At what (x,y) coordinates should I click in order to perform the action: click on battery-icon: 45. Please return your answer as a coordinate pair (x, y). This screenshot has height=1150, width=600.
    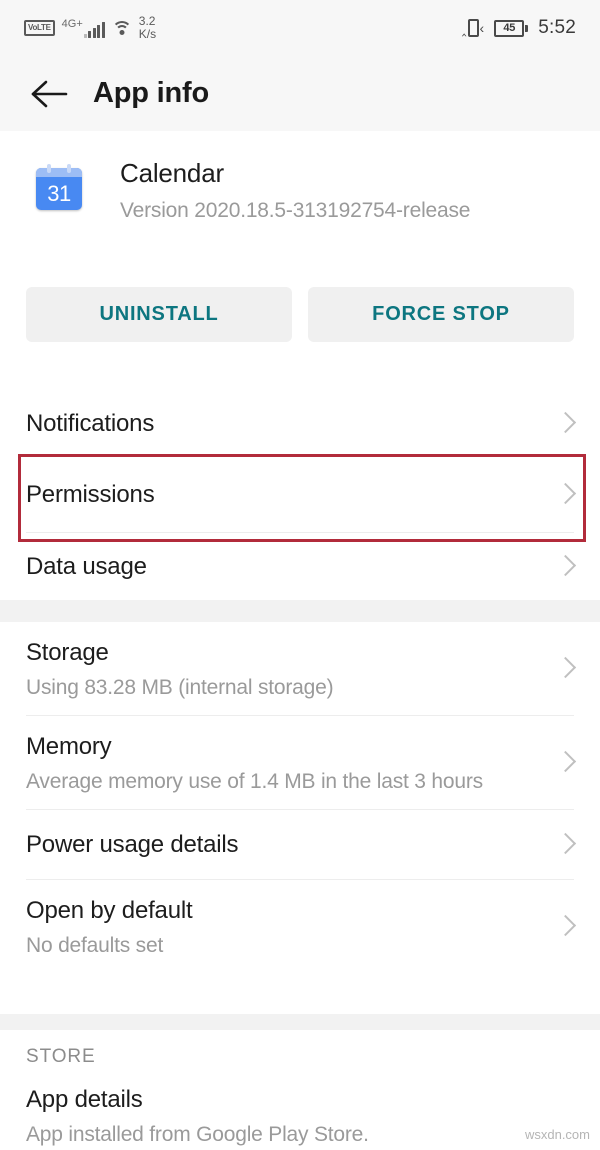
    Looking at the image, I should click on (511, 28).